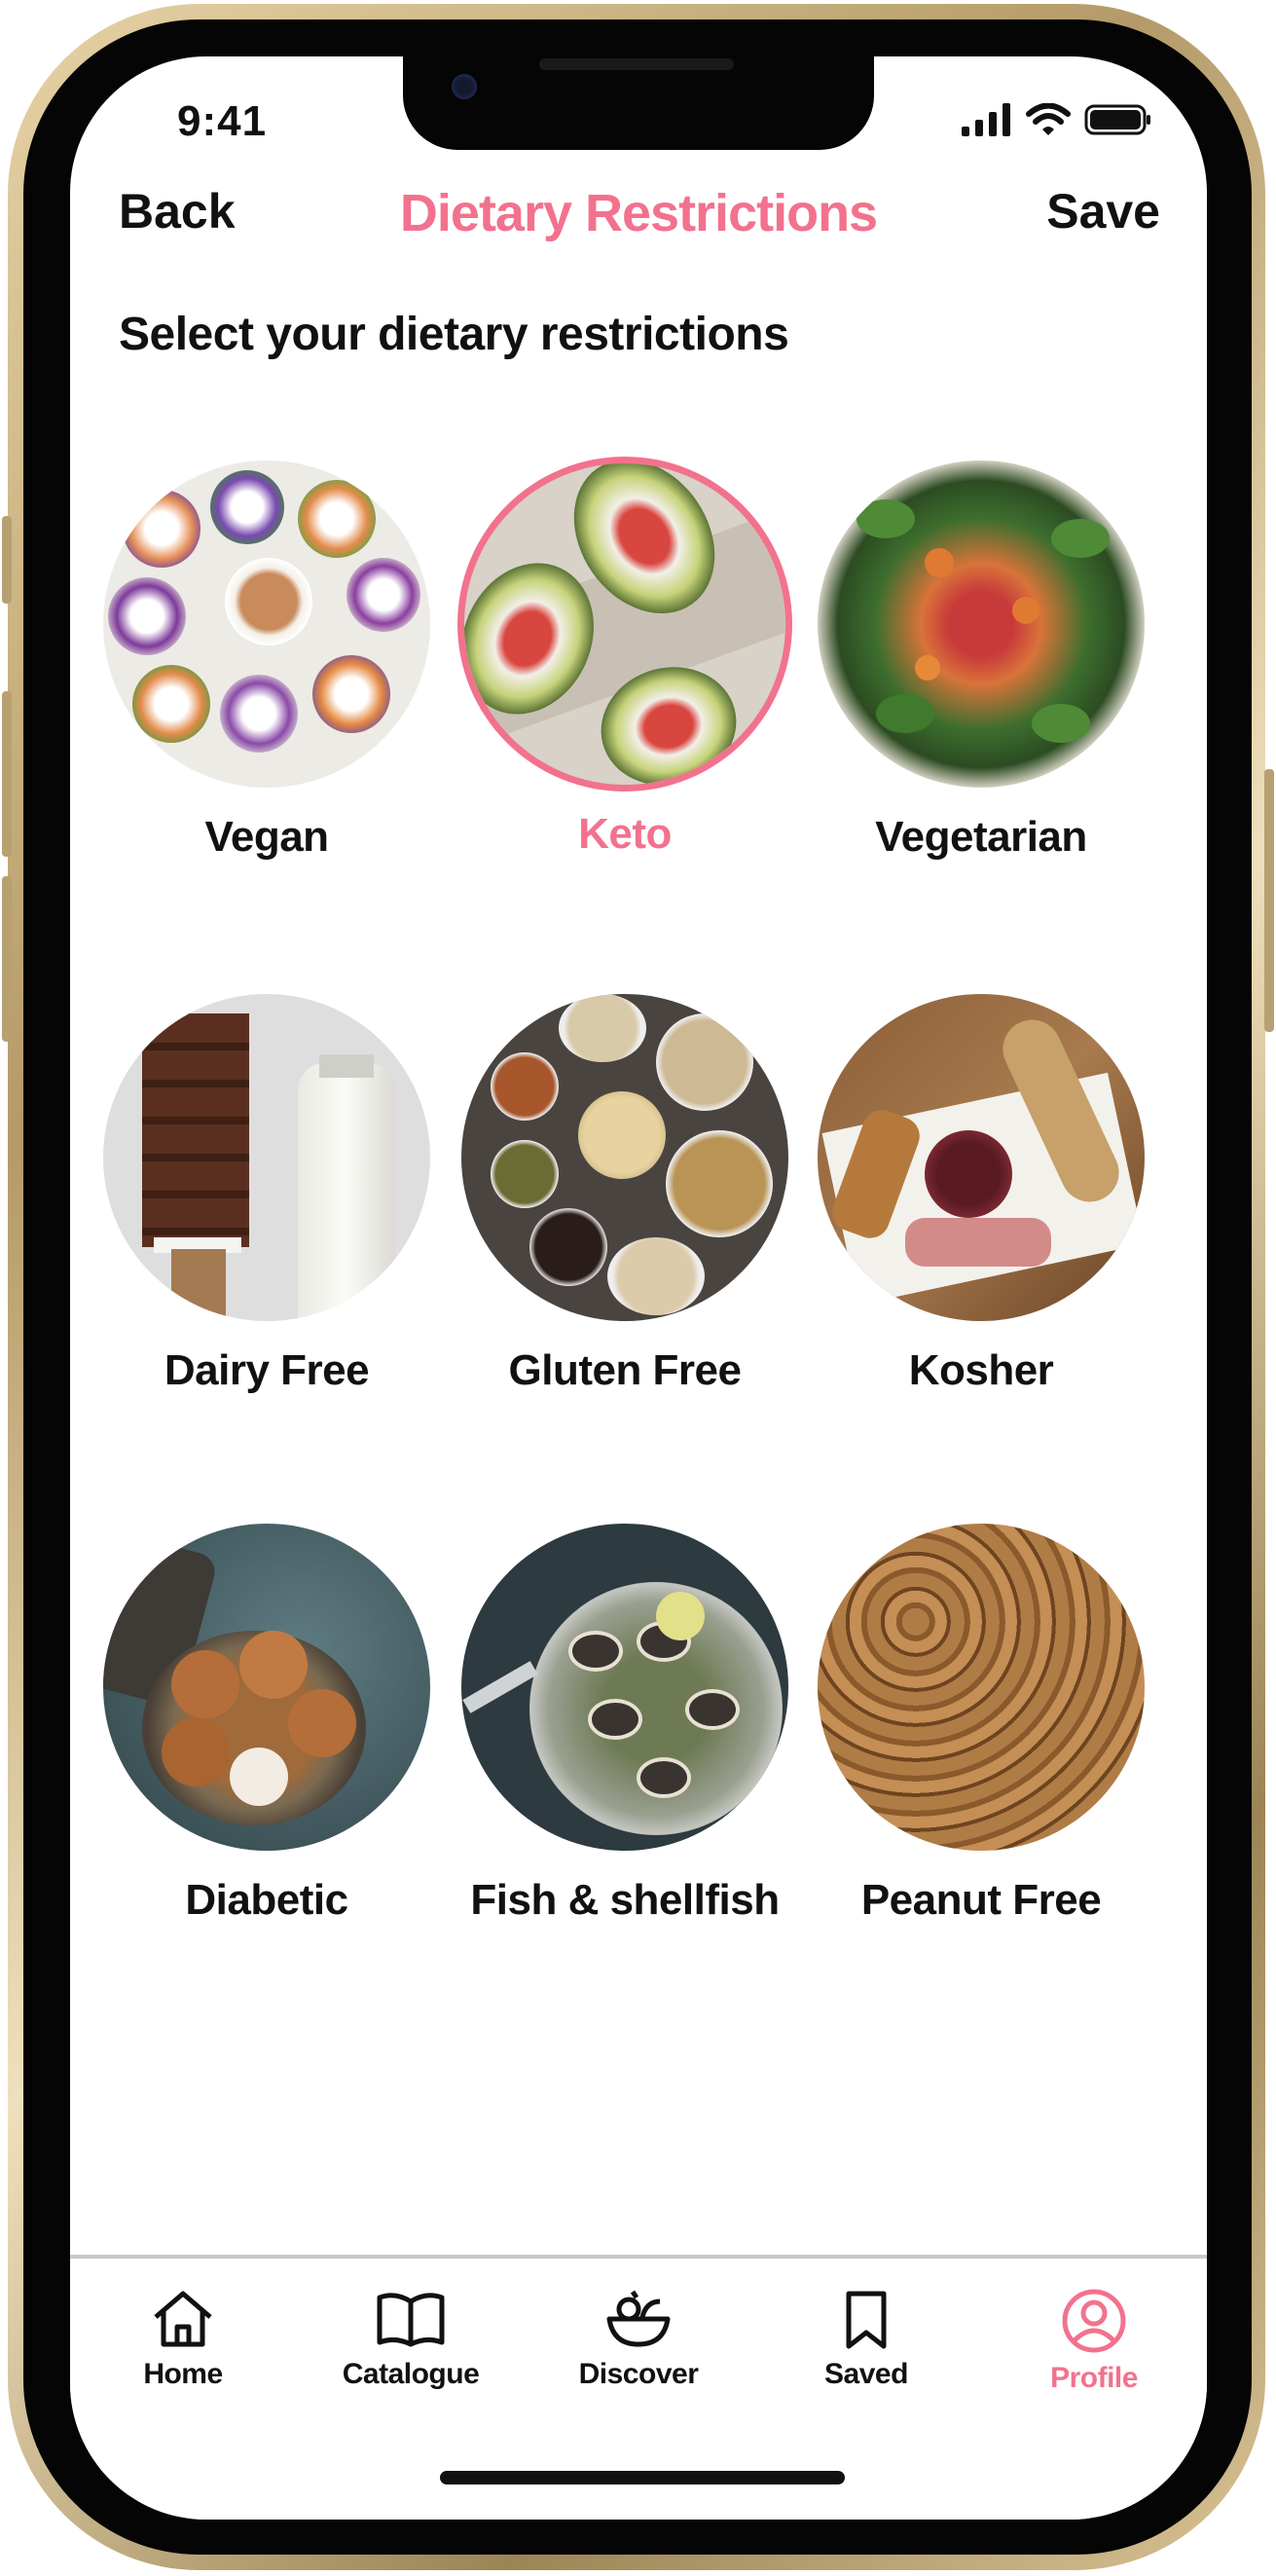 The width and height of the screenshot is (1276, 2576). Describe the element at coordinates (638, 213) in the screenshot. I see `page-title: Dietary Restrictions` at that location.